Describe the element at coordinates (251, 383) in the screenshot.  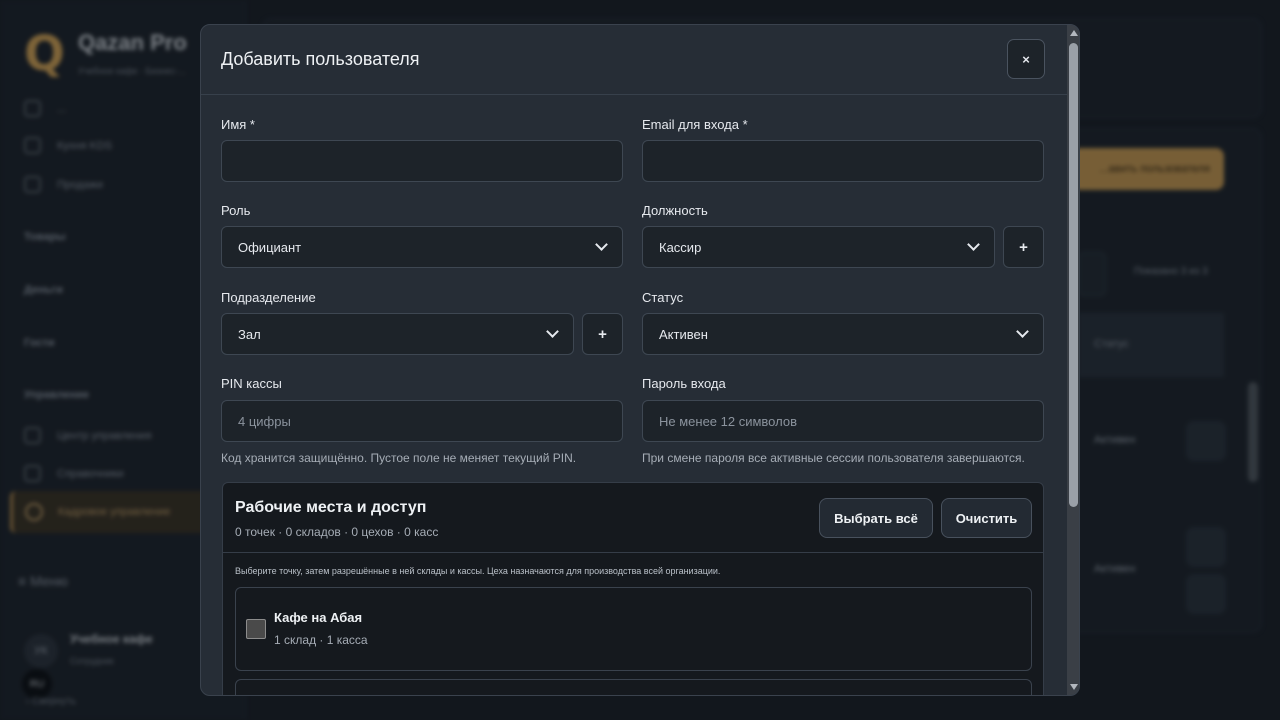
I see `pin-label: PIN кассы` at that location.